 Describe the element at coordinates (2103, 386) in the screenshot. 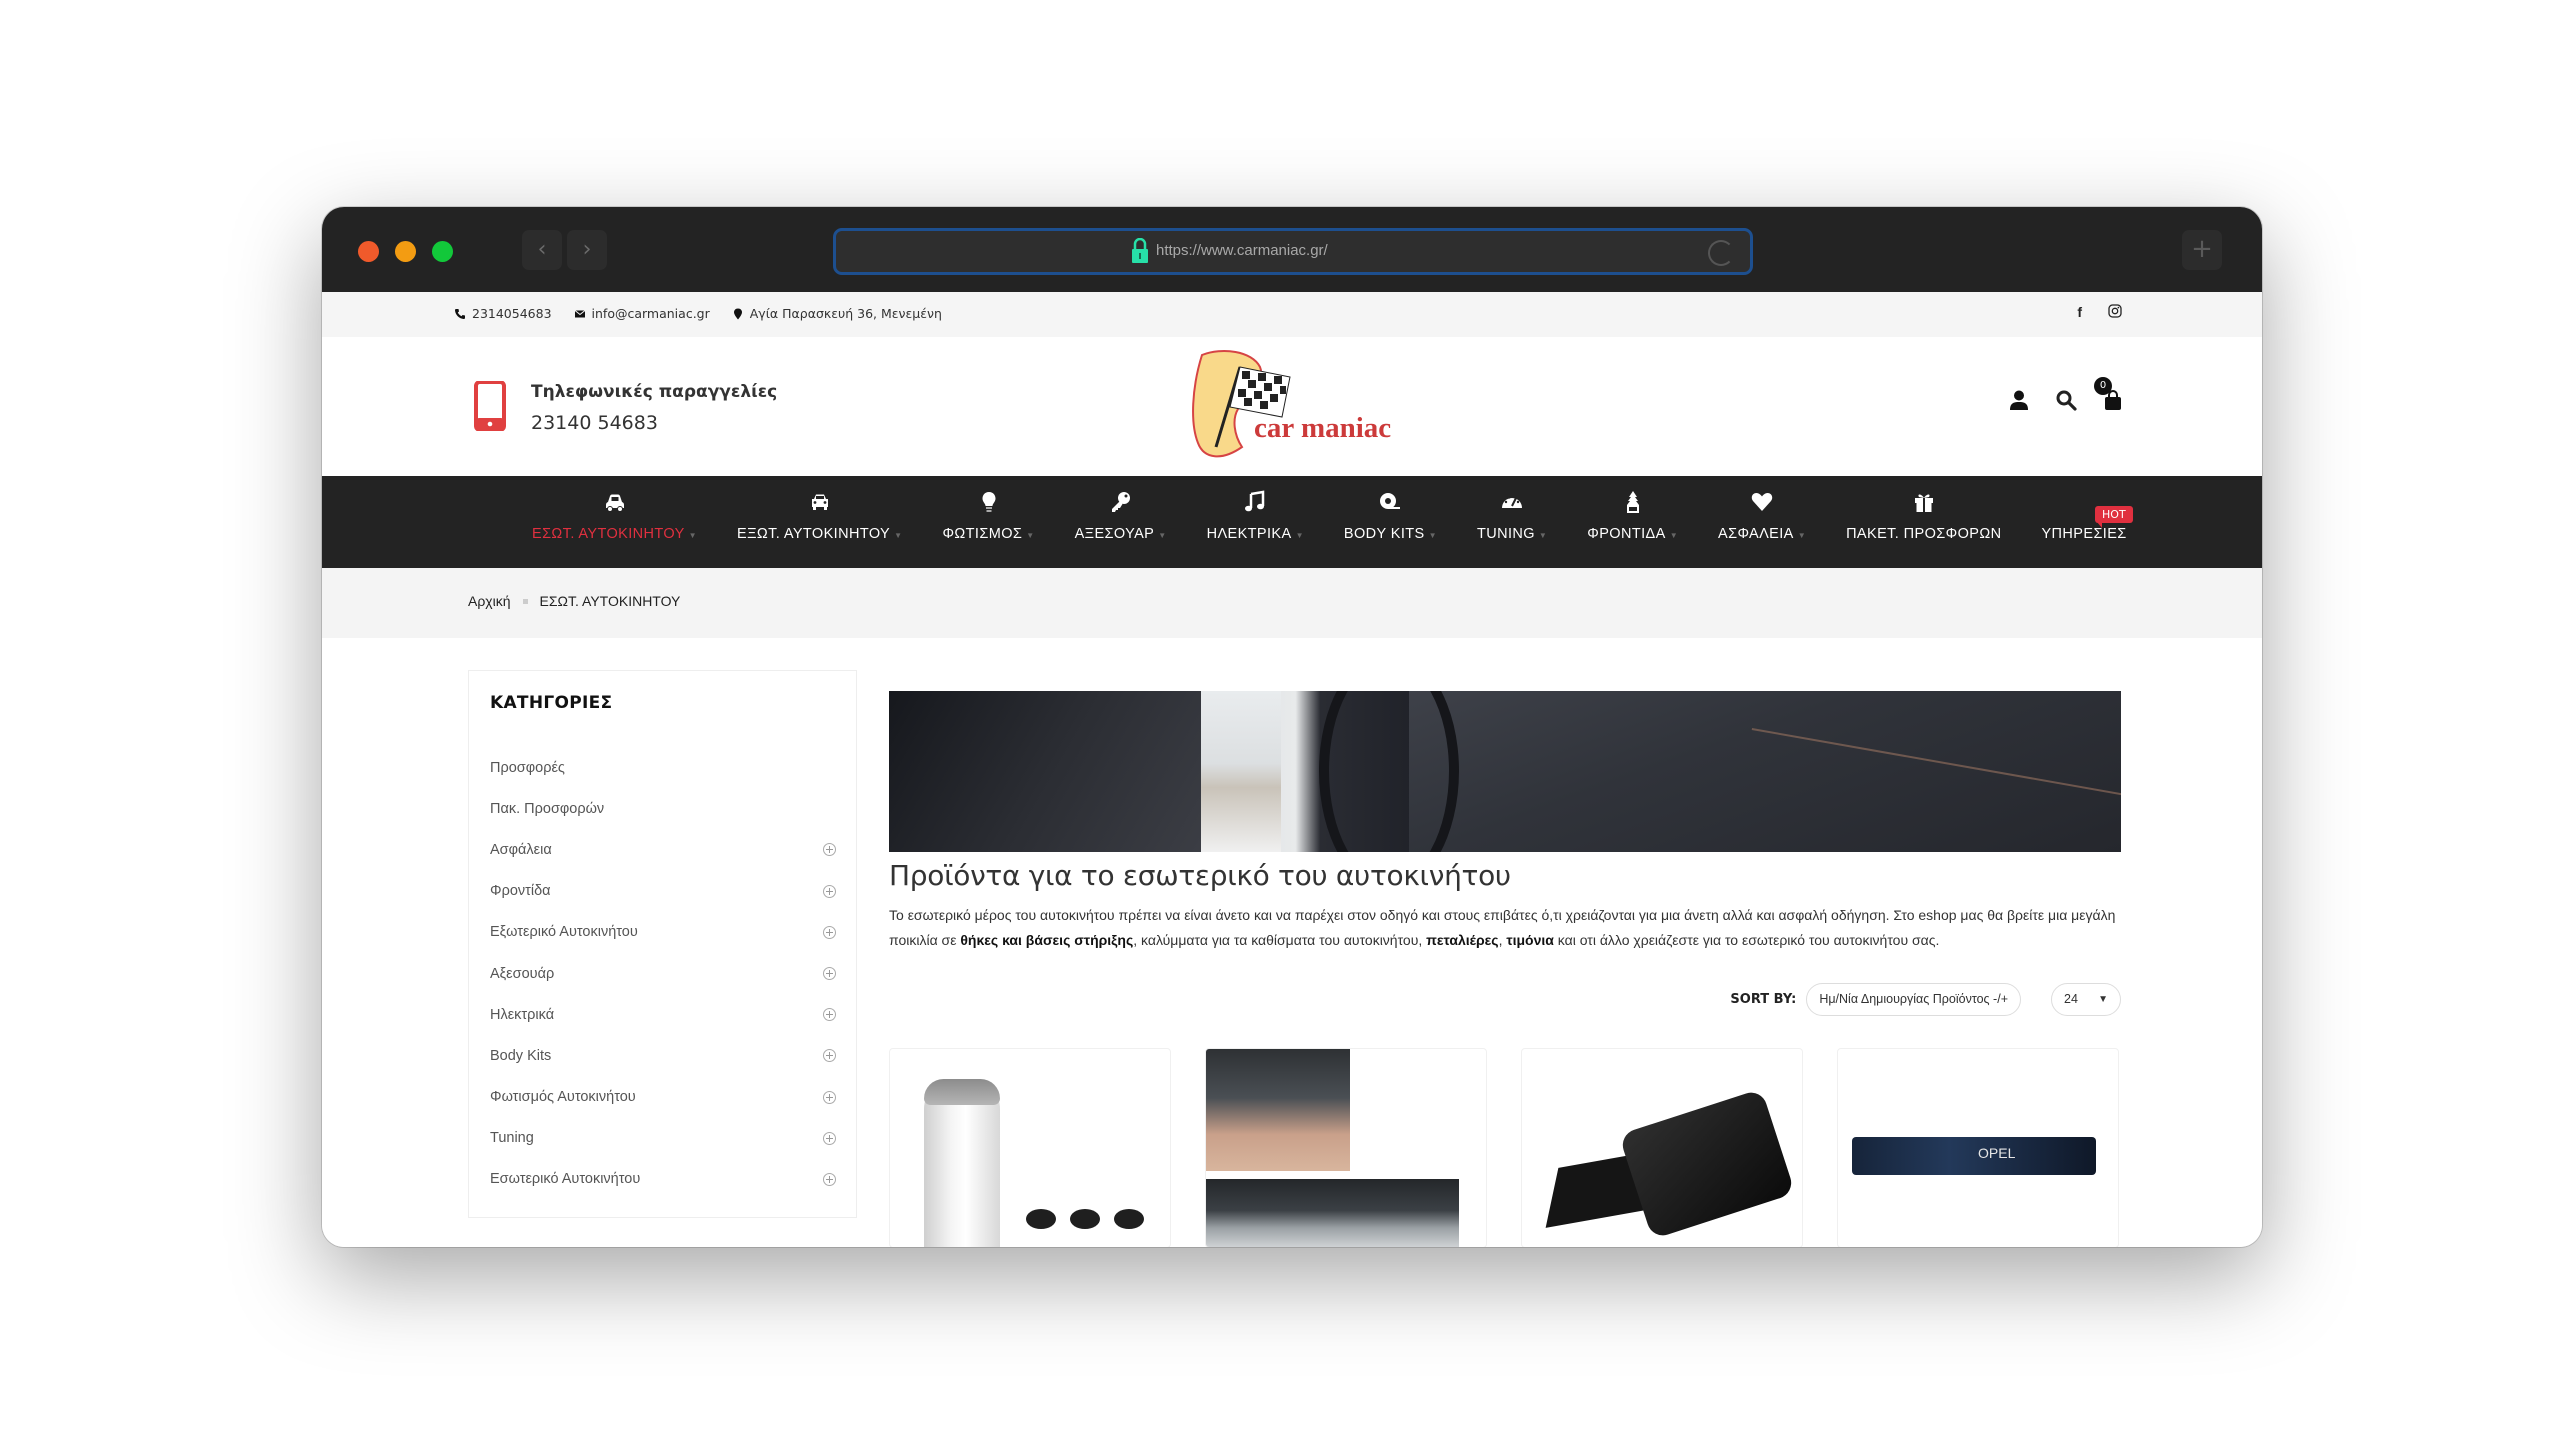

I see `cart-count-badge: 0` at that location.